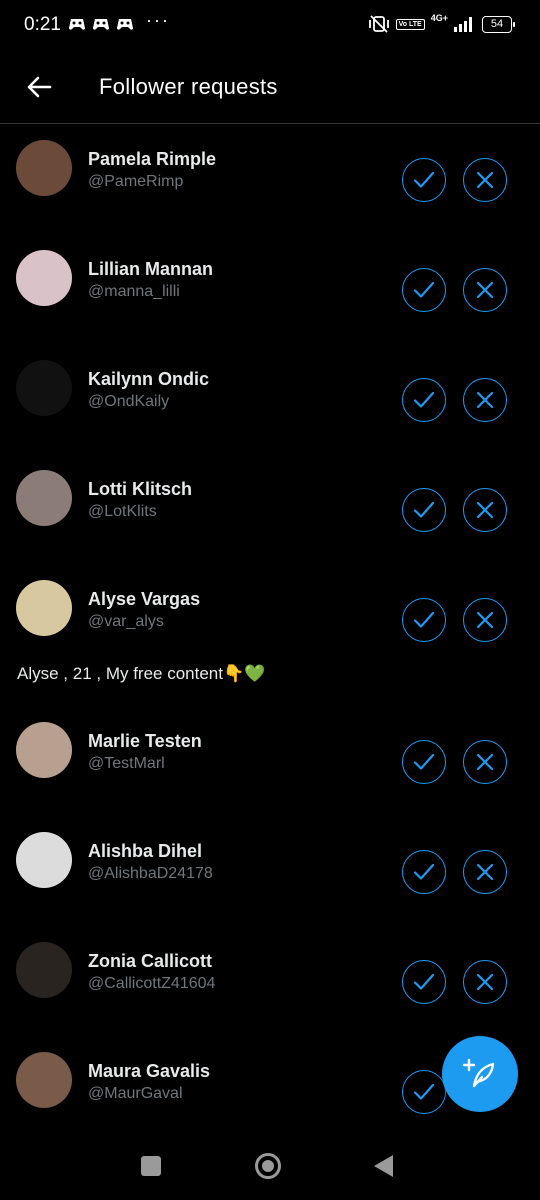 The width and height of the screenshot is (540, 1200). I want to click on user-handle: @MaurGaval, so click(135, 1093).